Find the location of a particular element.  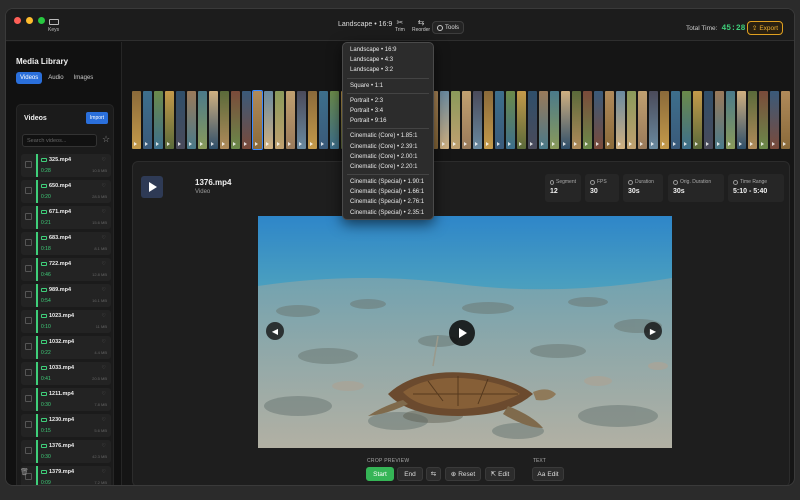

video-list-item: 722.mp4 0:46 ♡ 12.8 MB is located at coordinates (66, 269).